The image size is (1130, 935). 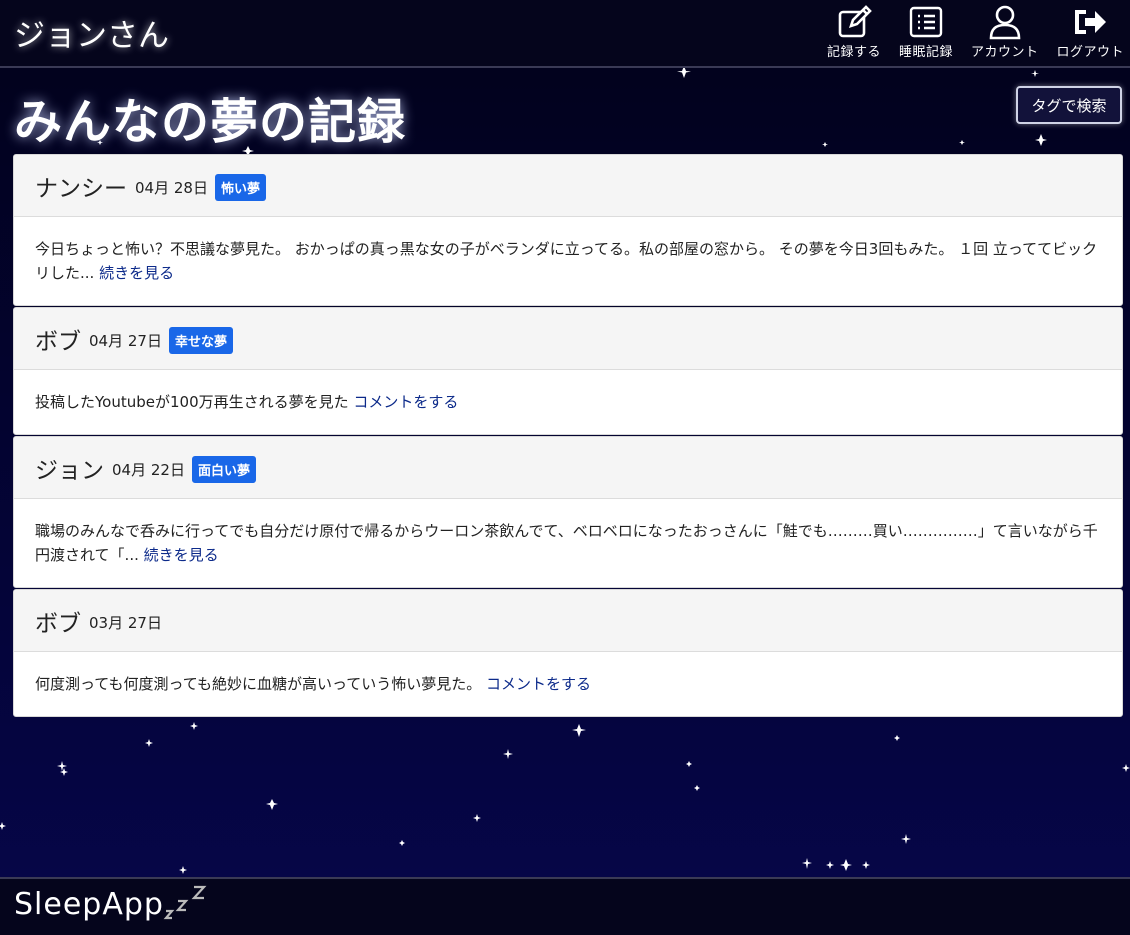 What do you see at coordinates (1005, 22) in the screenshot?
I see `user-icon` at bounding box center [1005, 22].